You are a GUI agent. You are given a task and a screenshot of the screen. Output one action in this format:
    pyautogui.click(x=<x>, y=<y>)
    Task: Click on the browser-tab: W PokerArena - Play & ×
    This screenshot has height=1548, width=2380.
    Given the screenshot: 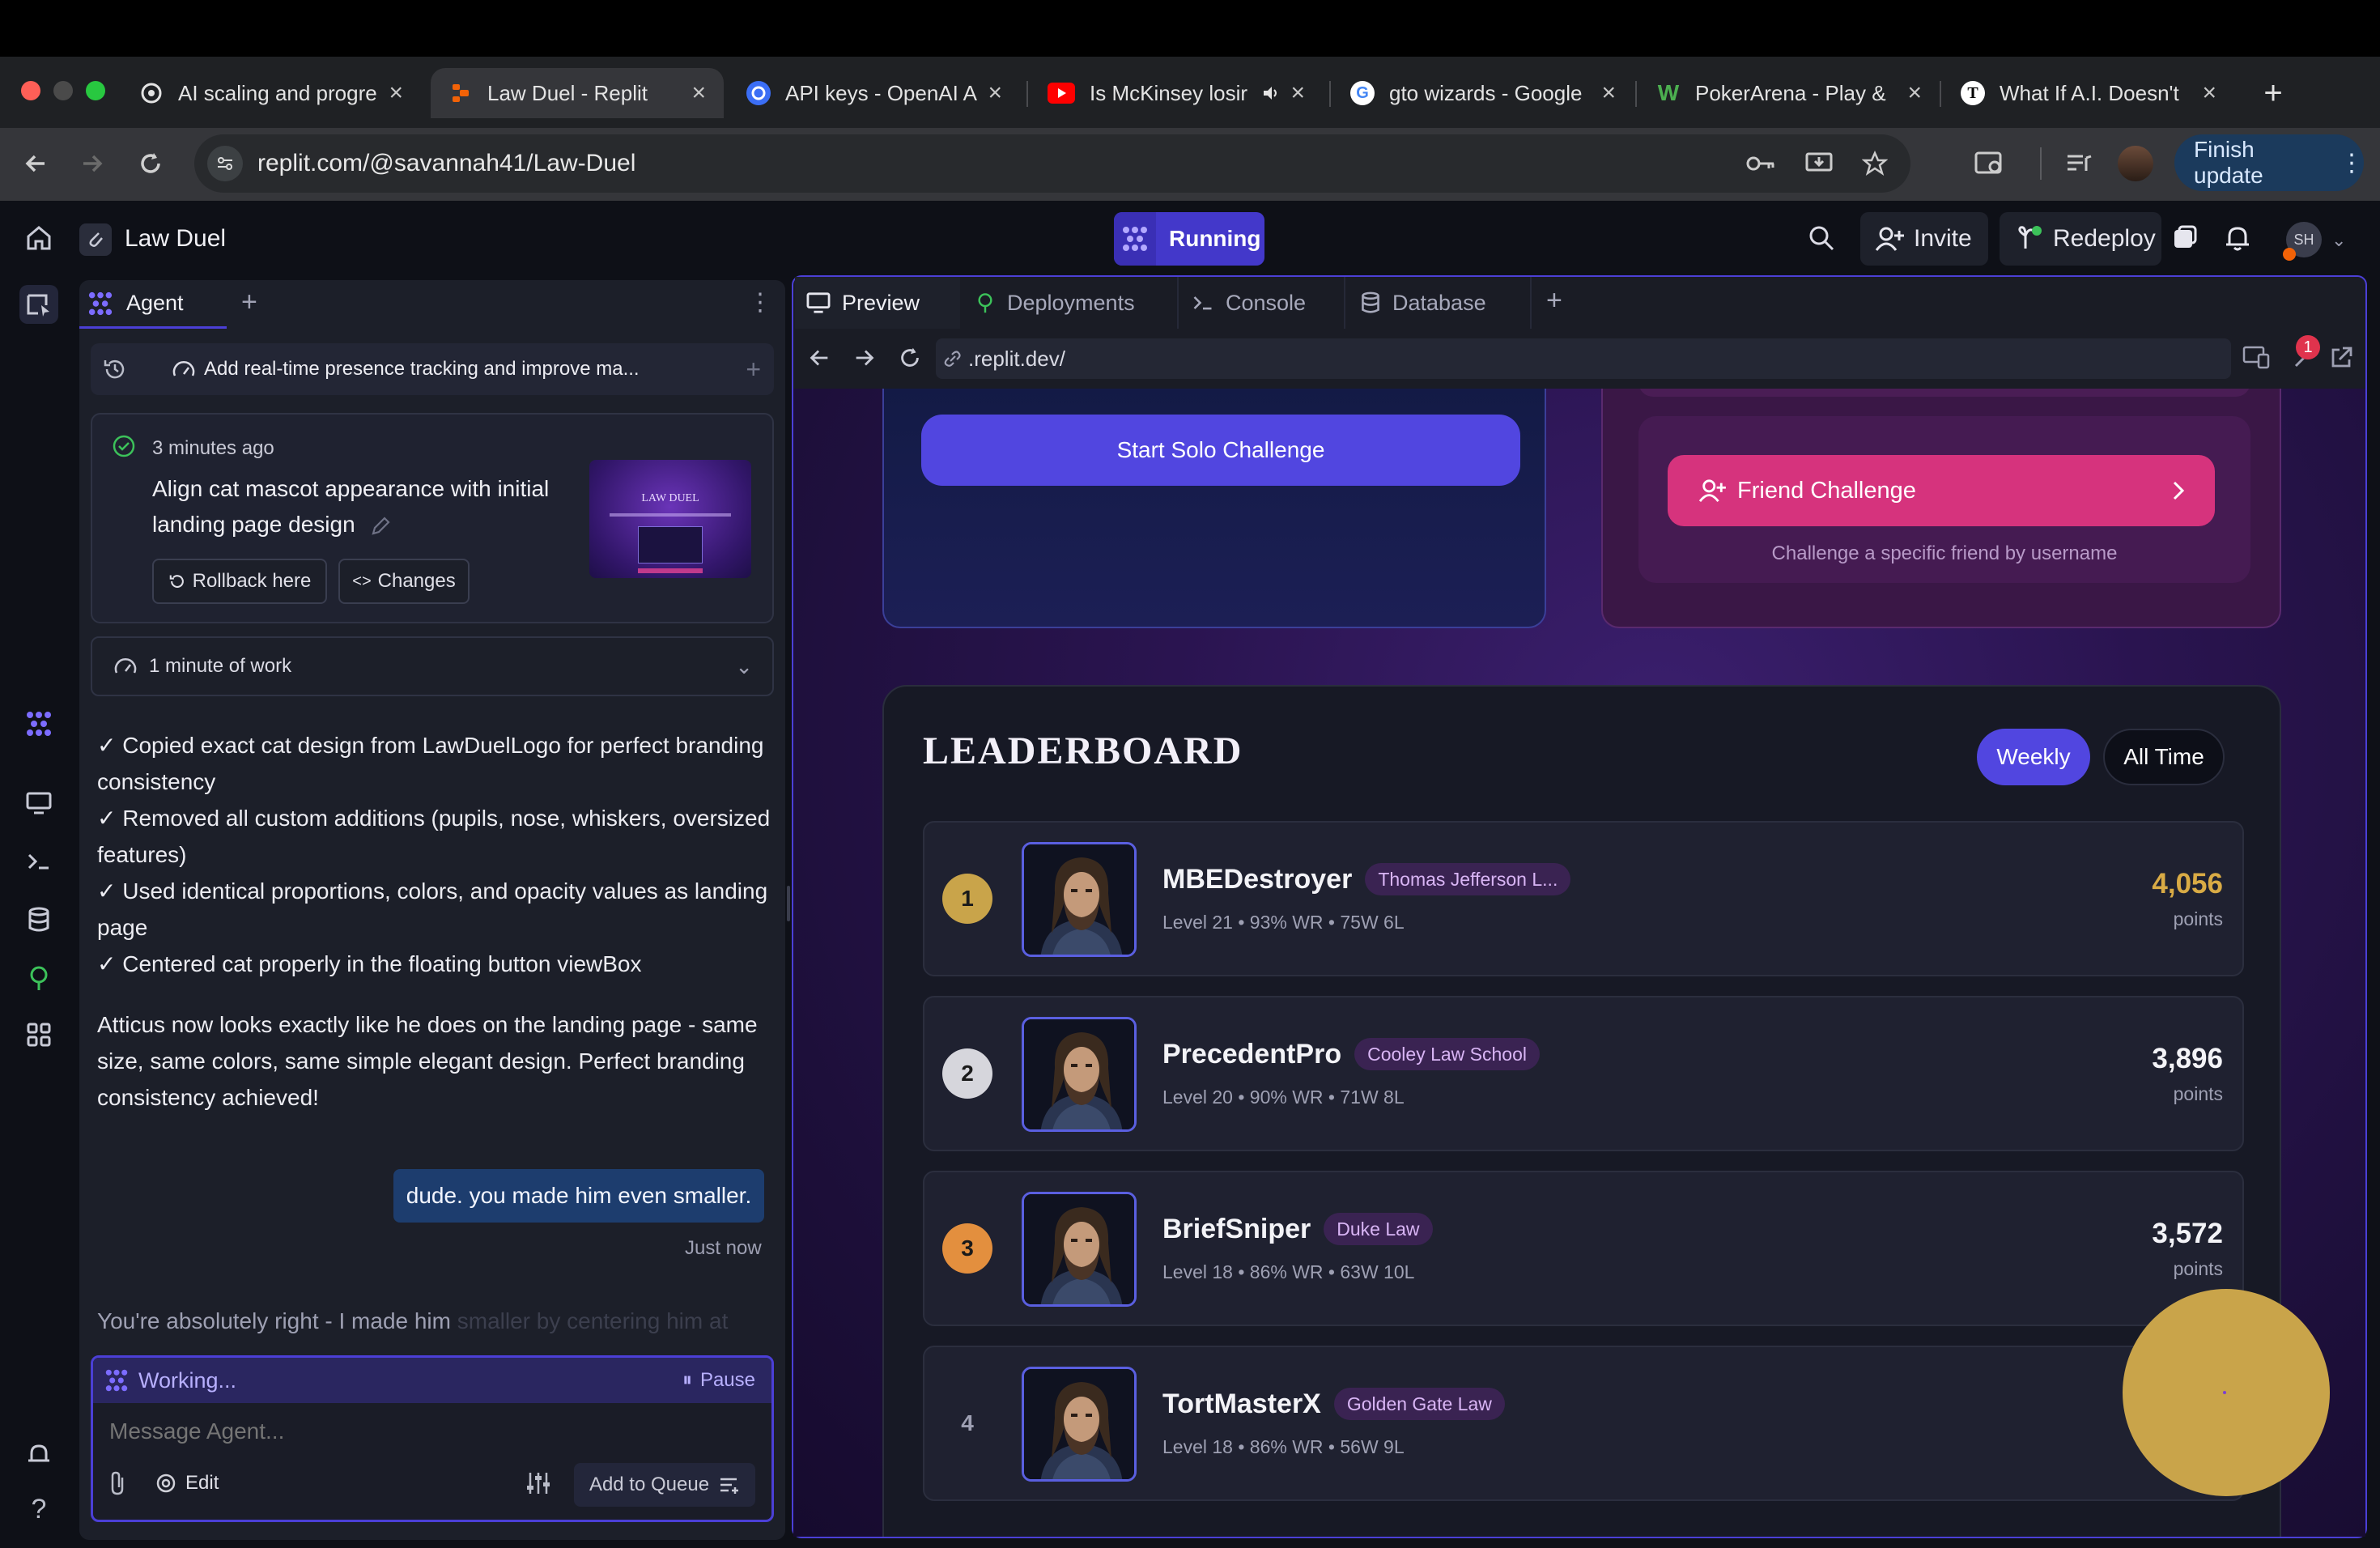 What is the action you would take?
    pyautogui.click(x=1789, y=93)
    